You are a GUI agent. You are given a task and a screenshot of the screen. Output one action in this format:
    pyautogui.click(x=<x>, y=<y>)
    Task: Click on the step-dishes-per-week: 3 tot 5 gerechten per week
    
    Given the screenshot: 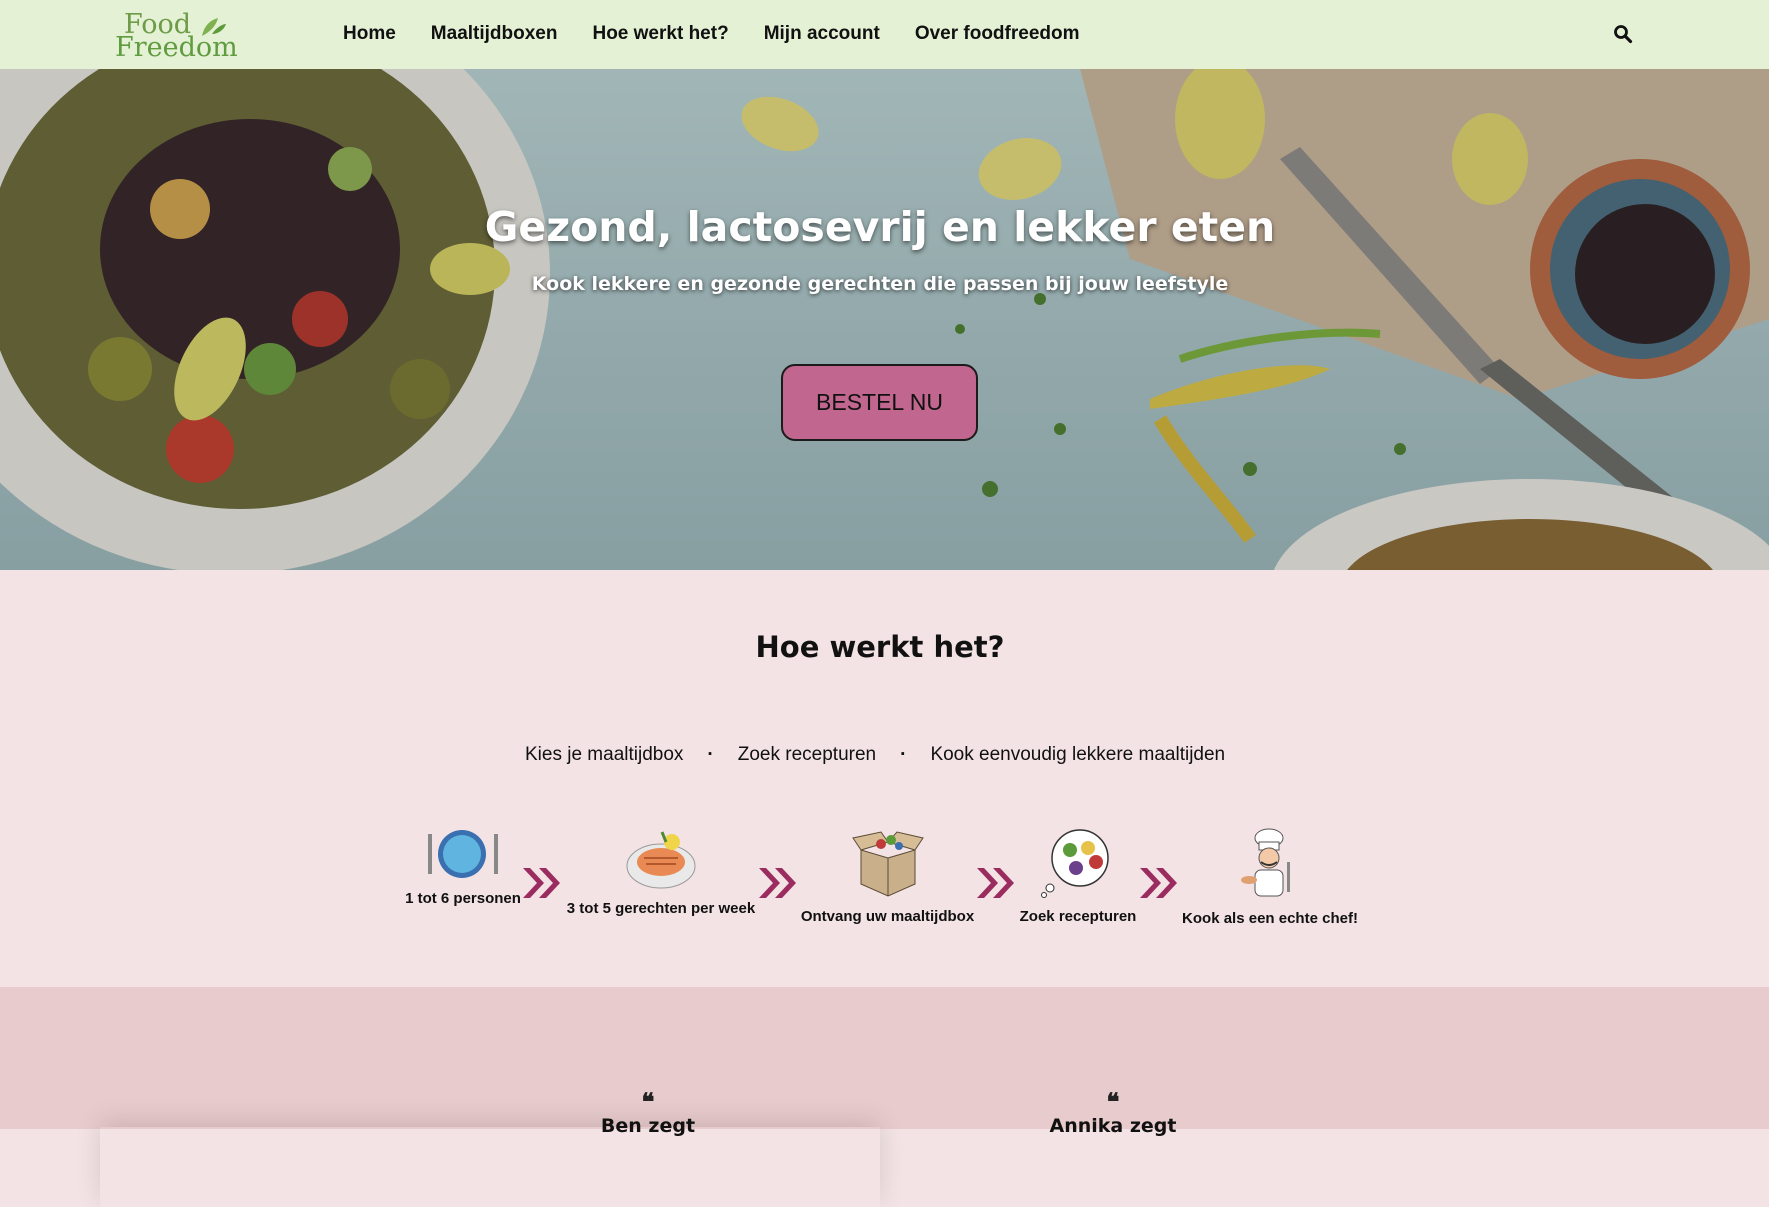 What is the action you would take?
    pyautogui.click(x=661, y=872)
    